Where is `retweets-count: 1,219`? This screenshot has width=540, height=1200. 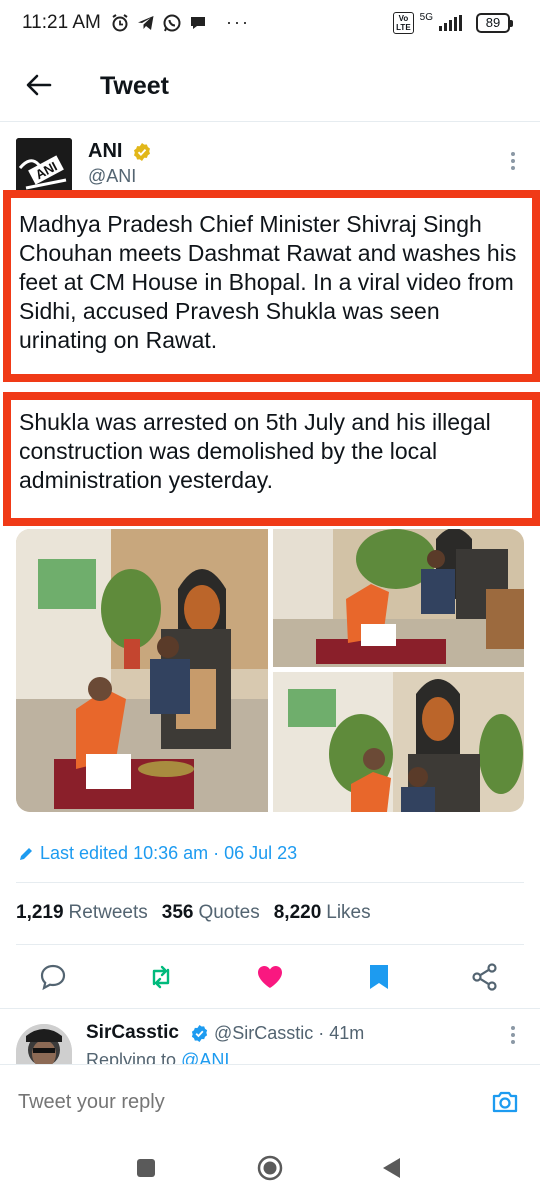
retweets-count: 1,219 is located at coordinates (40, 912).